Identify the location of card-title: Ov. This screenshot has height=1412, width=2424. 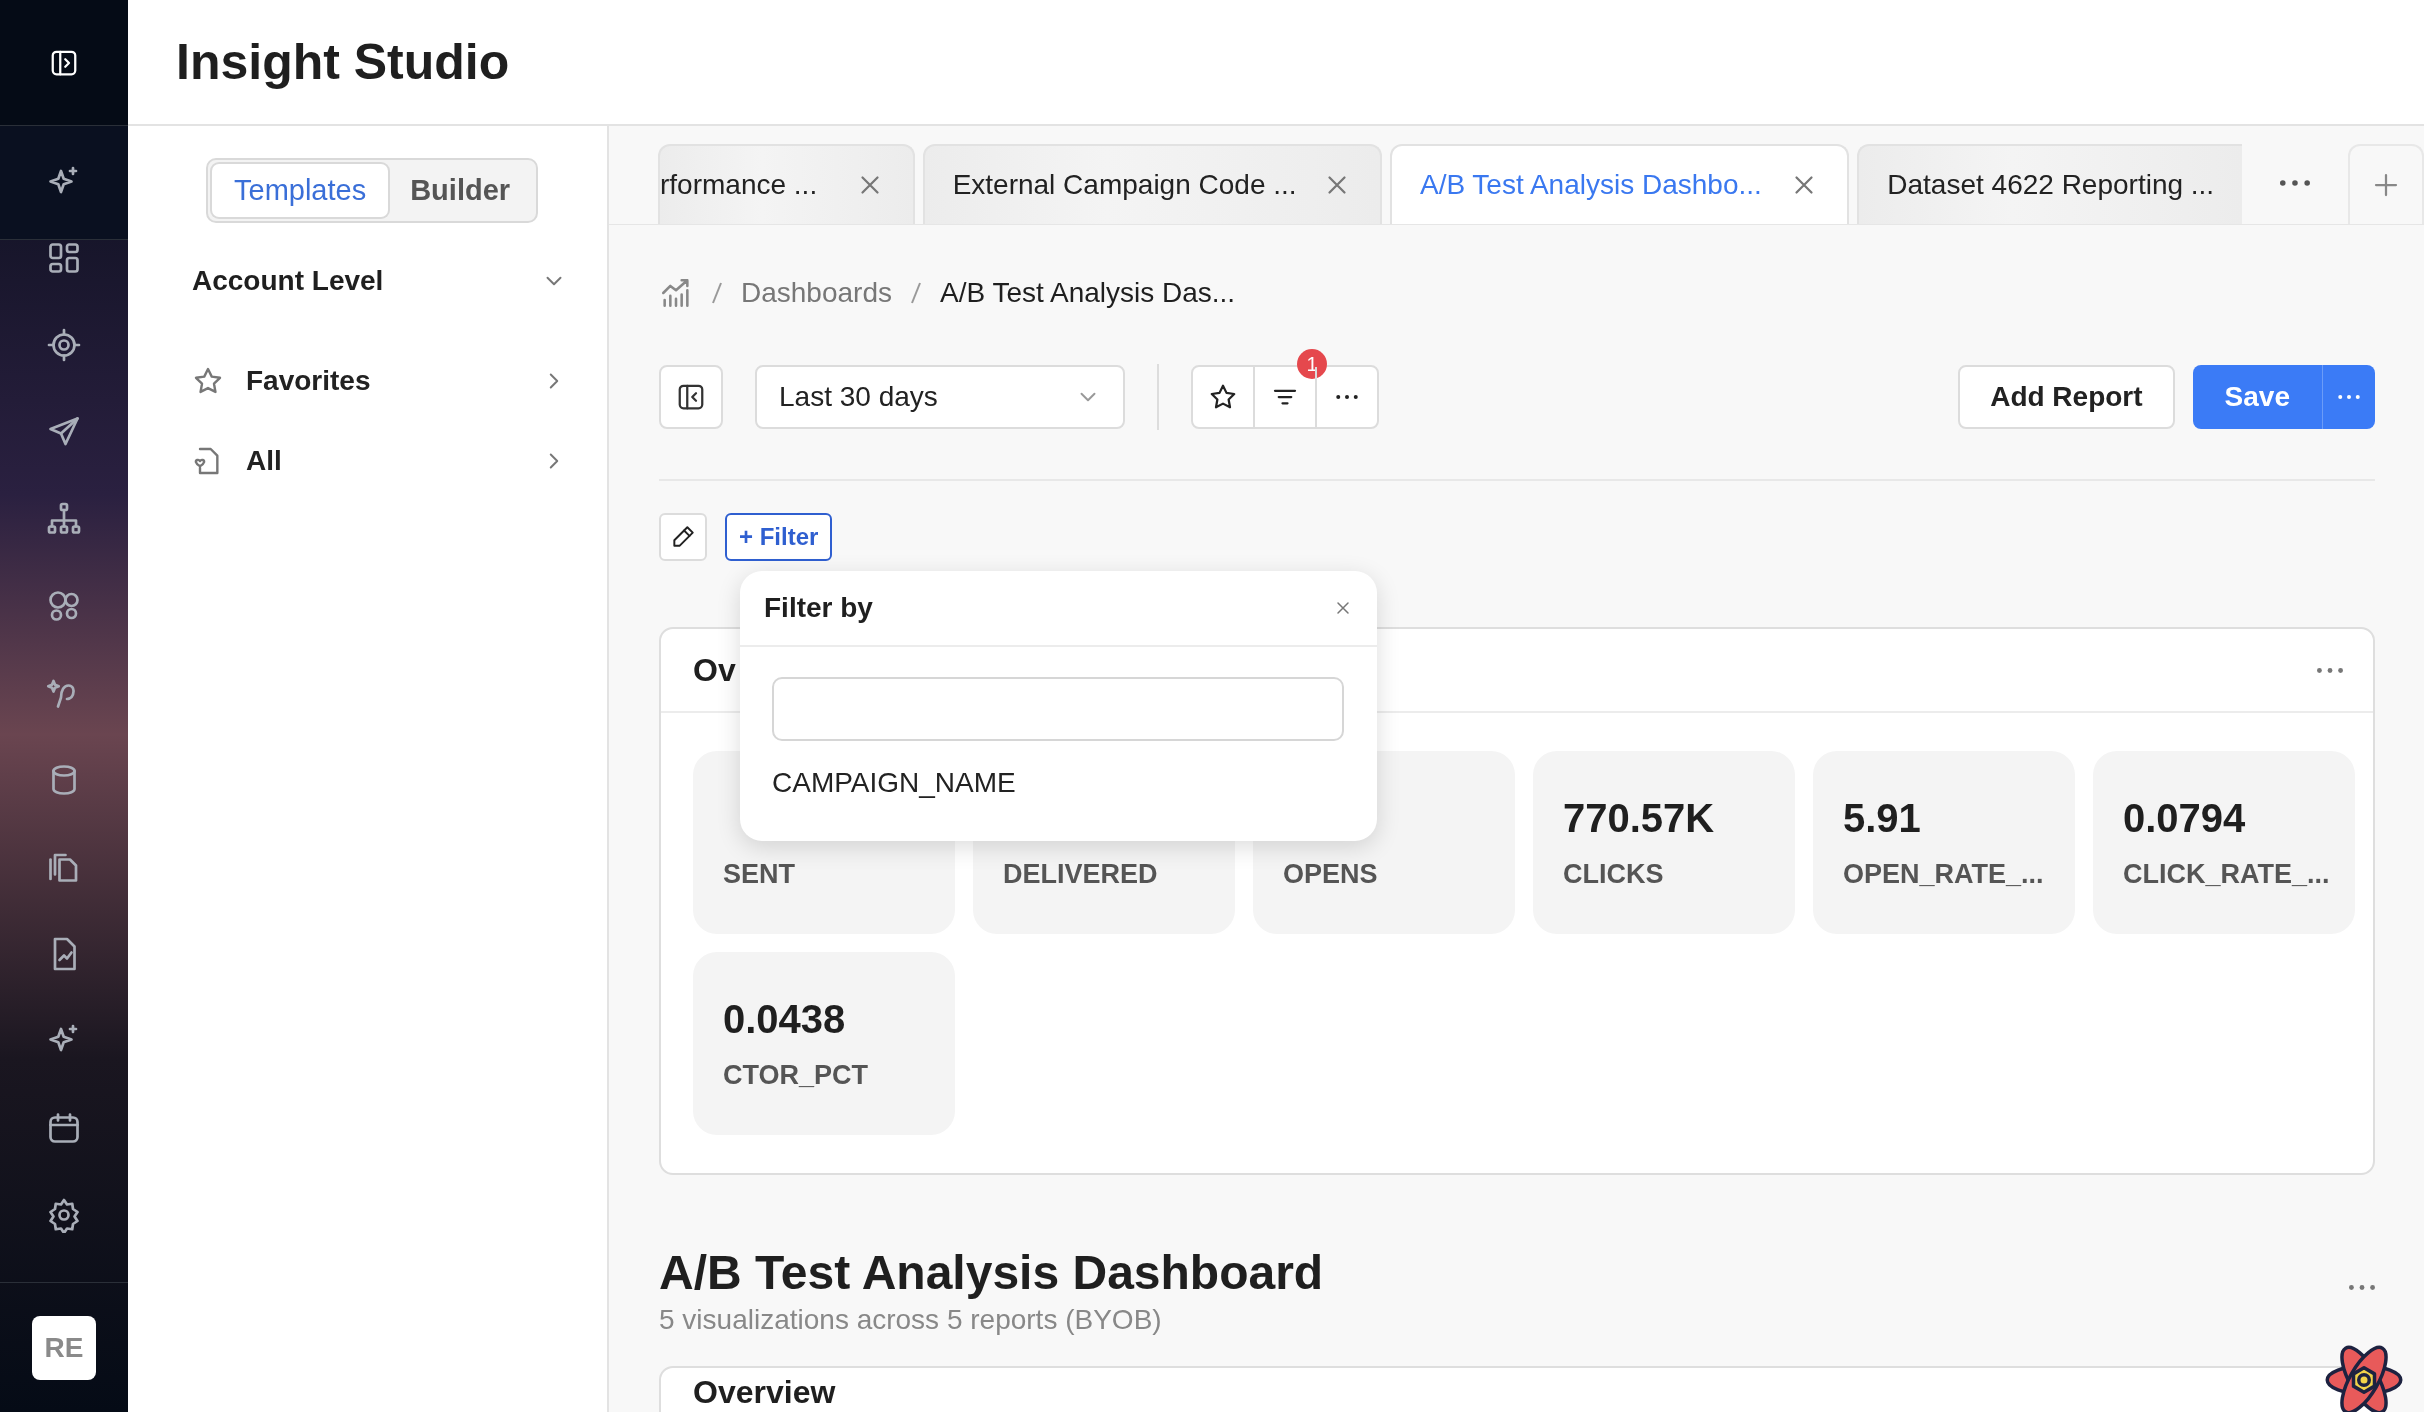
(714, 670).